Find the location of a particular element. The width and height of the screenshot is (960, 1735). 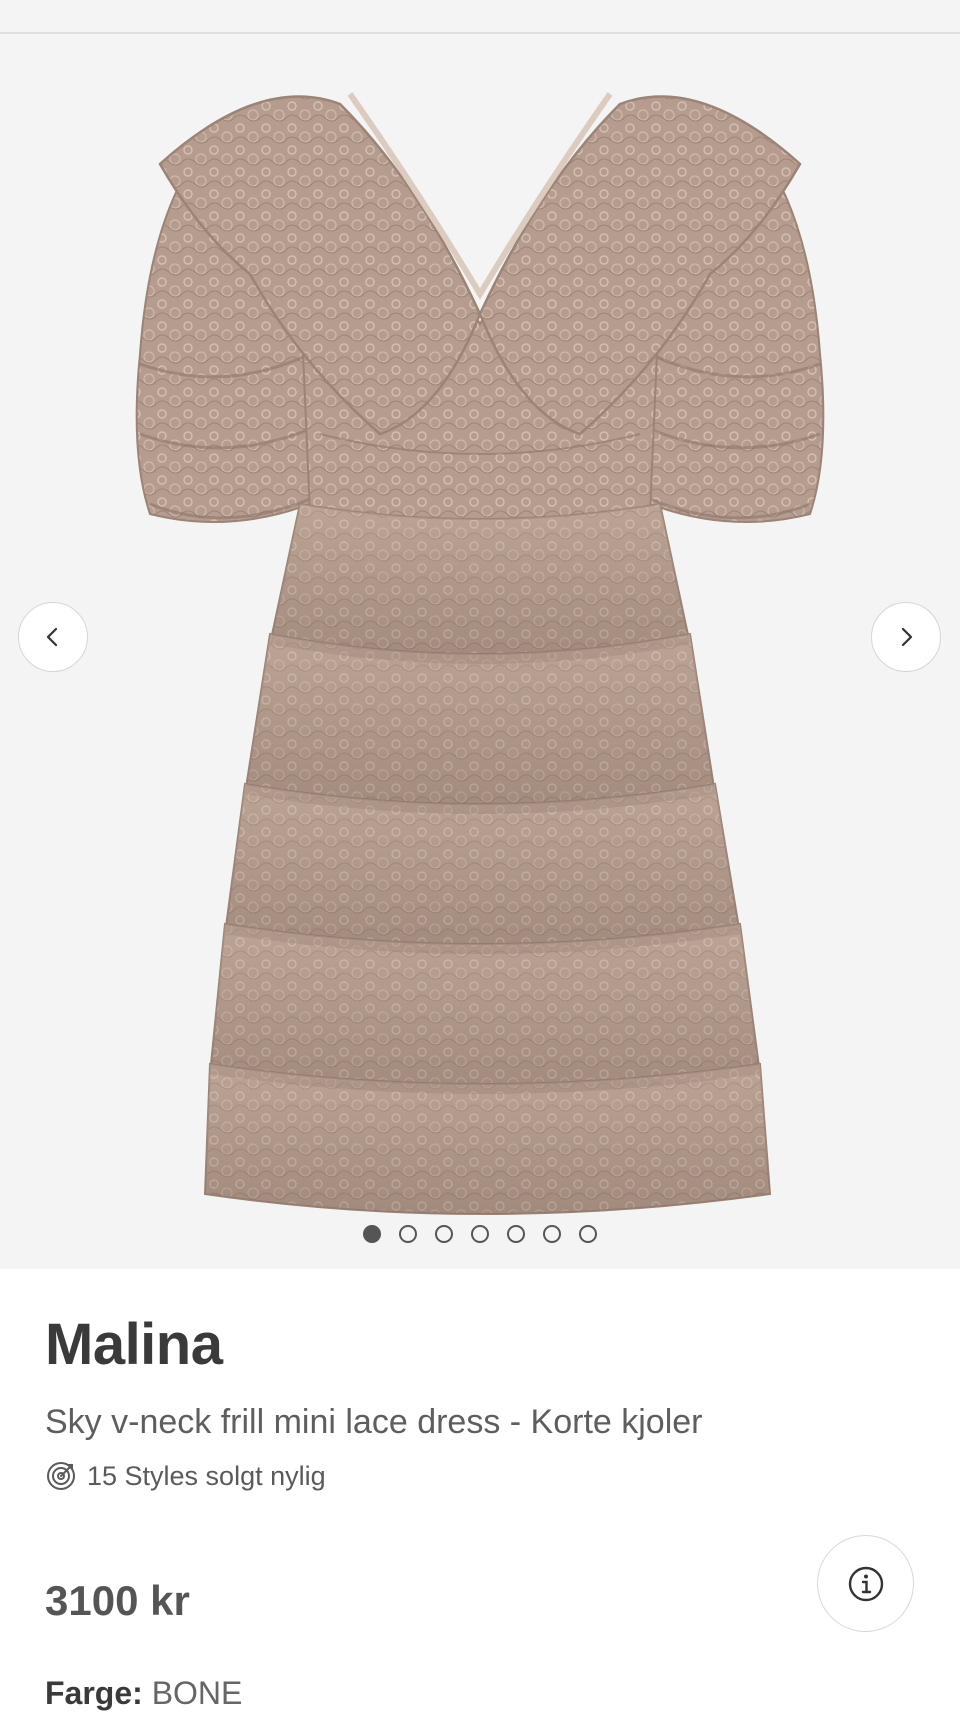

product-price: 3100 kr is located at coordinates (117, 1600).